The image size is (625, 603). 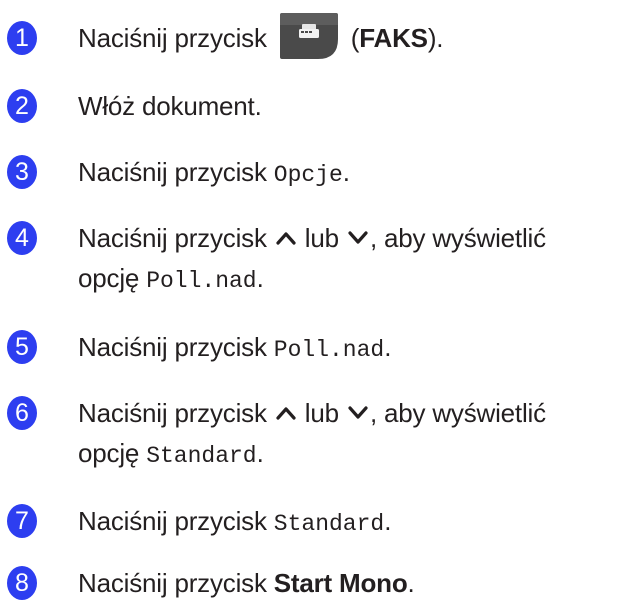 I want to click on step-text: Naciśnij przycisk Opcje., so click(x=348, y=173).